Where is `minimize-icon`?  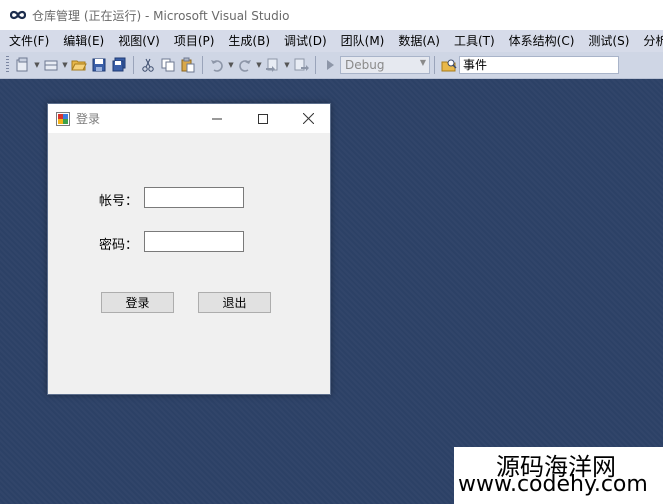 minimize-icon is located at coordinates (217, 118).